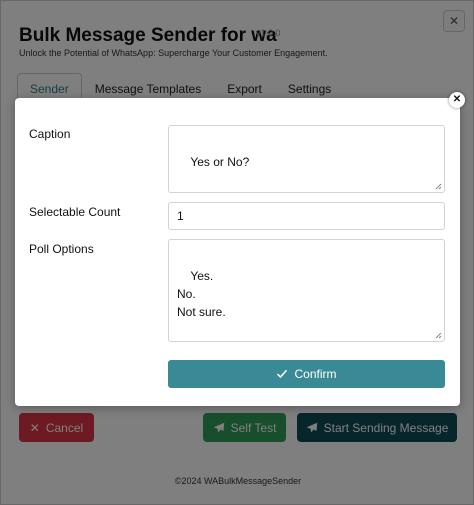 Image resolution: width=474 pixels, height=505 pixels. I want to click on selectable-count-input: 1, so click(306, 216).